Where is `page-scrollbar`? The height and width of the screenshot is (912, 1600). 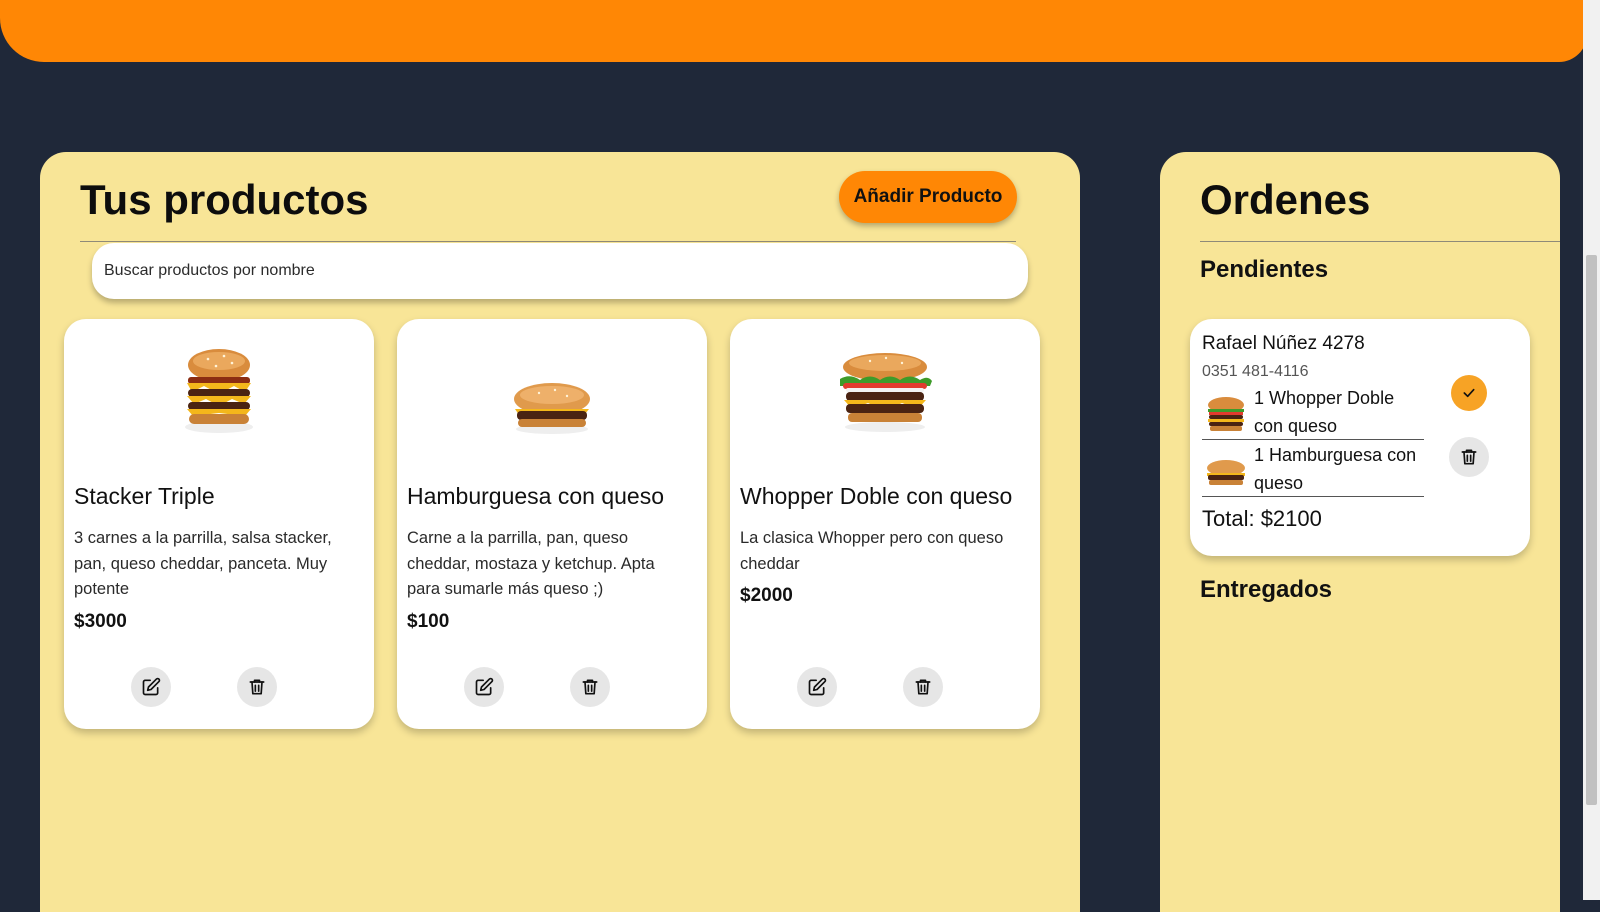 page-scrollbar is located at coordinates (1591, 450).